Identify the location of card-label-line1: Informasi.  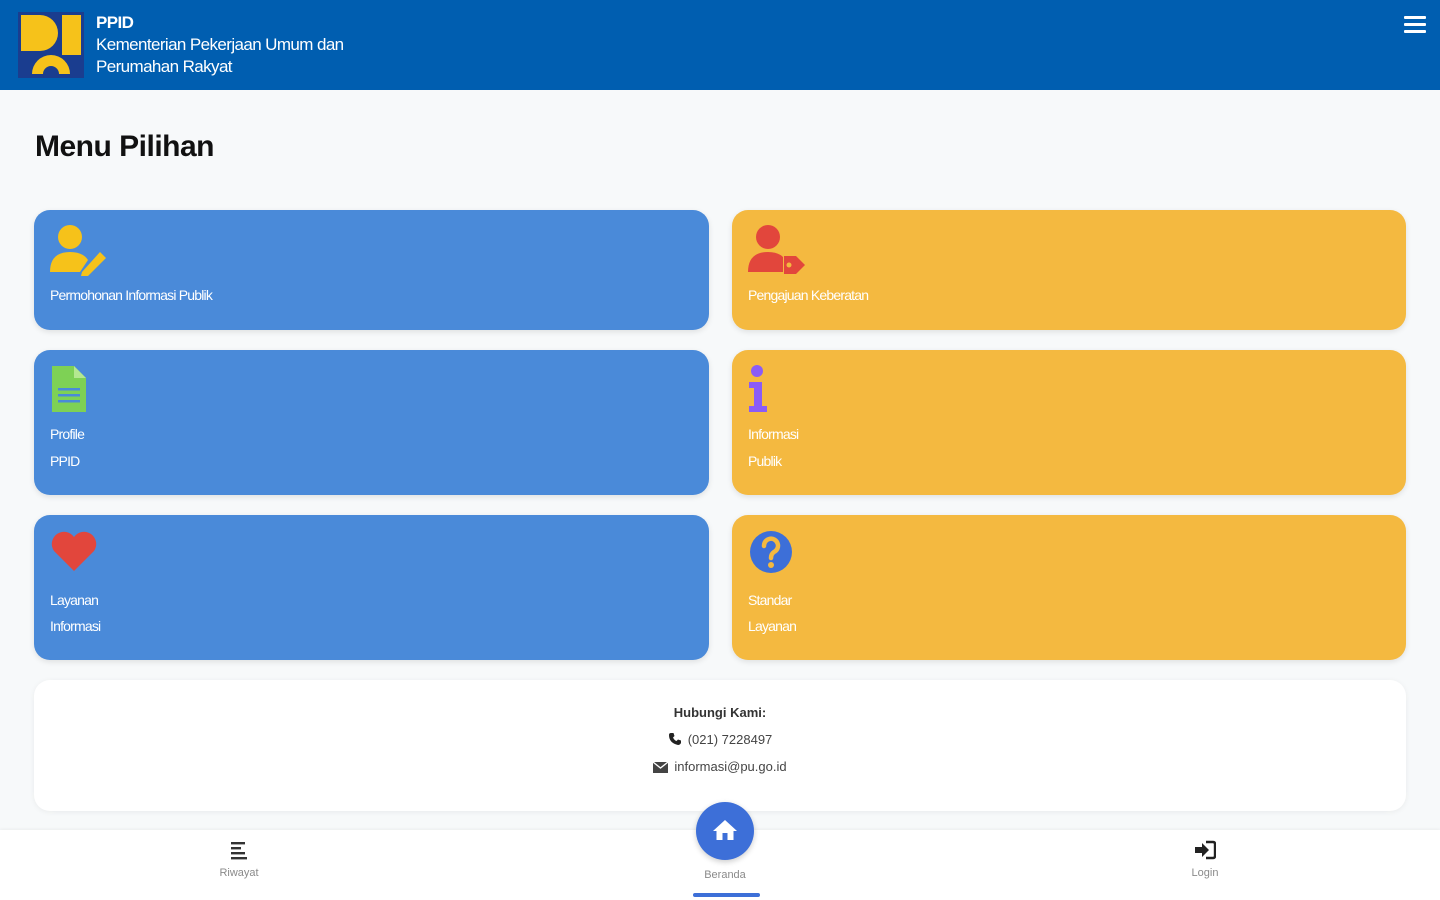
(773, 434).